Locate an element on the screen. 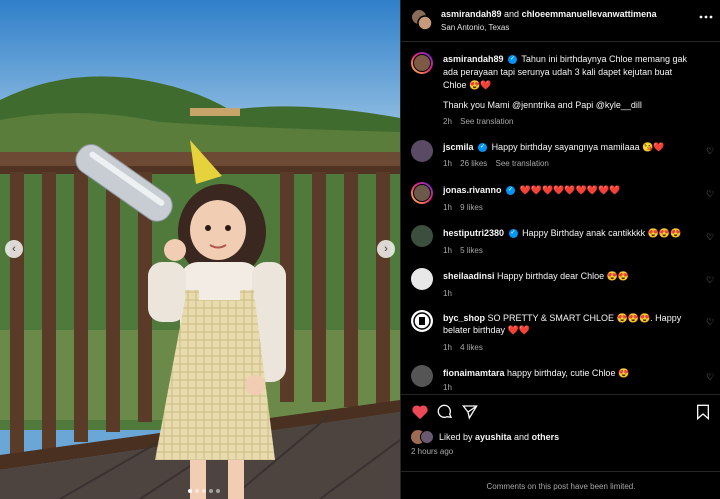  comment-username: jonas.rivanno is located at coordinates (472, 190).